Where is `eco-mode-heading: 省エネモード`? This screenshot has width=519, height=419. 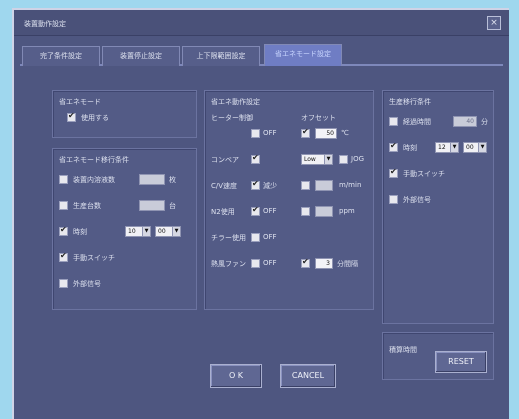
eco-mode-heading: 省エネモード is located at coordinates (80, 102).